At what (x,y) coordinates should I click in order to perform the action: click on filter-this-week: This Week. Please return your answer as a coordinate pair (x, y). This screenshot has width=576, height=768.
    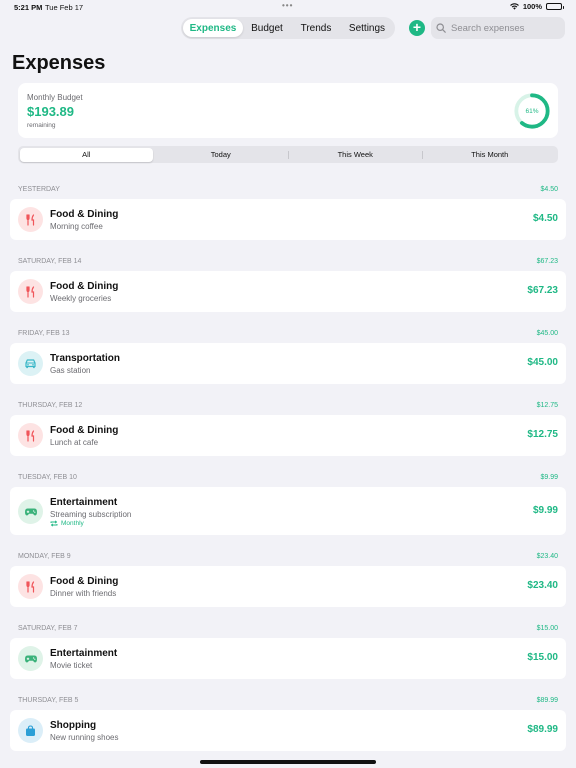
    Looking at the image, I should click on (356, 155).